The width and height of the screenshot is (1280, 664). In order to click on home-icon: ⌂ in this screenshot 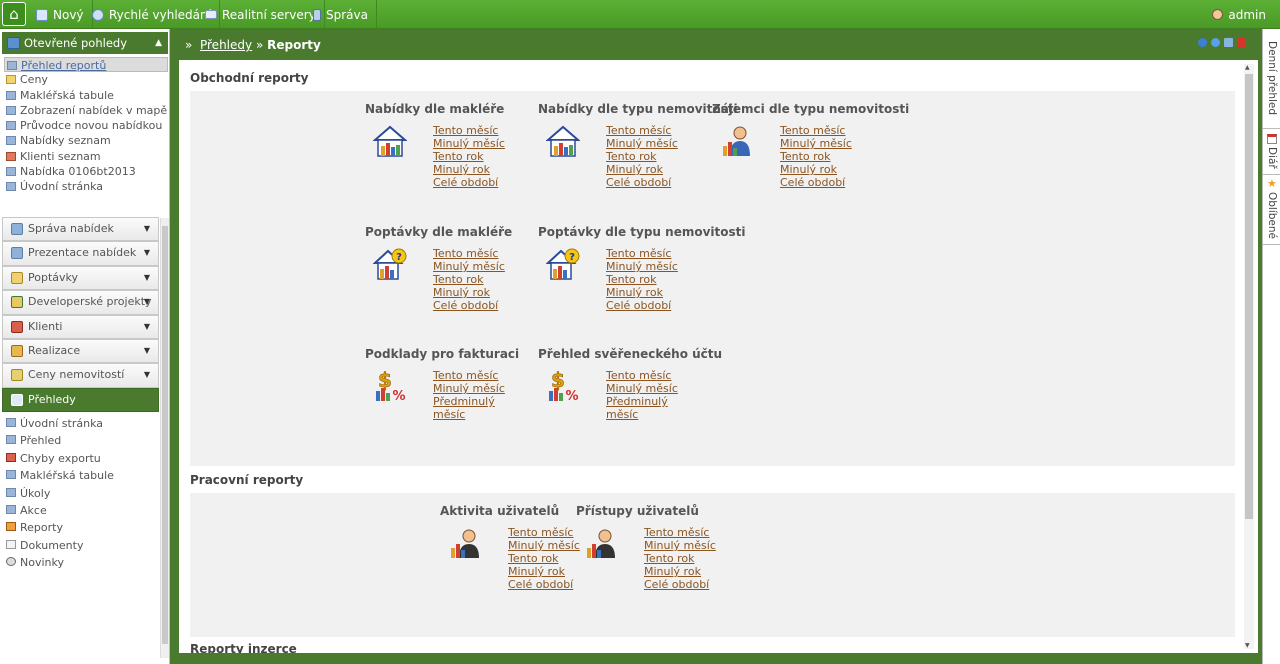, I will do `click(14, 14)`.